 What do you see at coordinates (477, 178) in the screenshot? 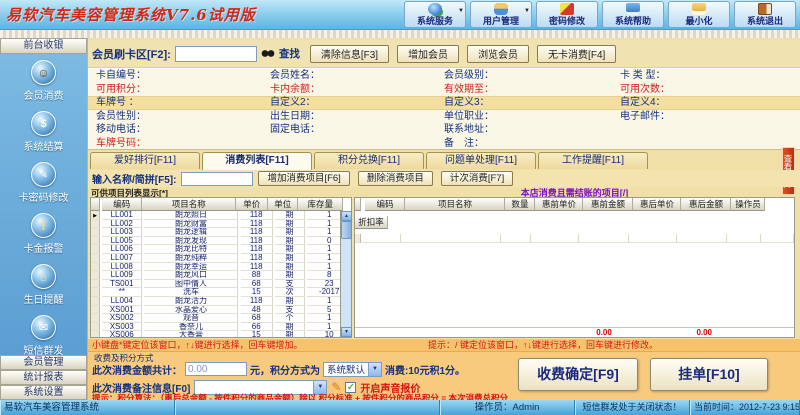
I see `item-action-button: 计次消费[F7]` at bounding box center [477, 178].